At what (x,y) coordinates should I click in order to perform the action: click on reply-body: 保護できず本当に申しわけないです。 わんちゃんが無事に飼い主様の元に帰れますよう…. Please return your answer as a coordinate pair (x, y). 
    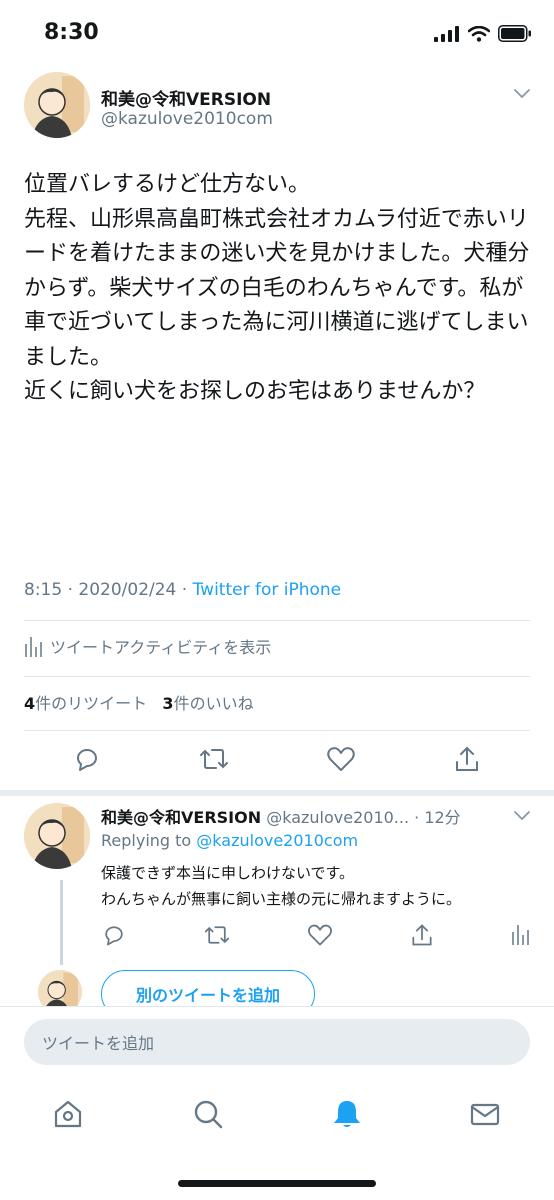
    Looking at the image, I should click on (281, 886).